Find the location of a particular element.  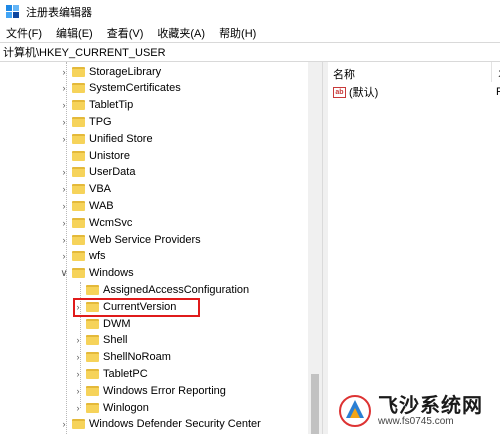

string-value-icon: ab is located at coordinates (339, 92).